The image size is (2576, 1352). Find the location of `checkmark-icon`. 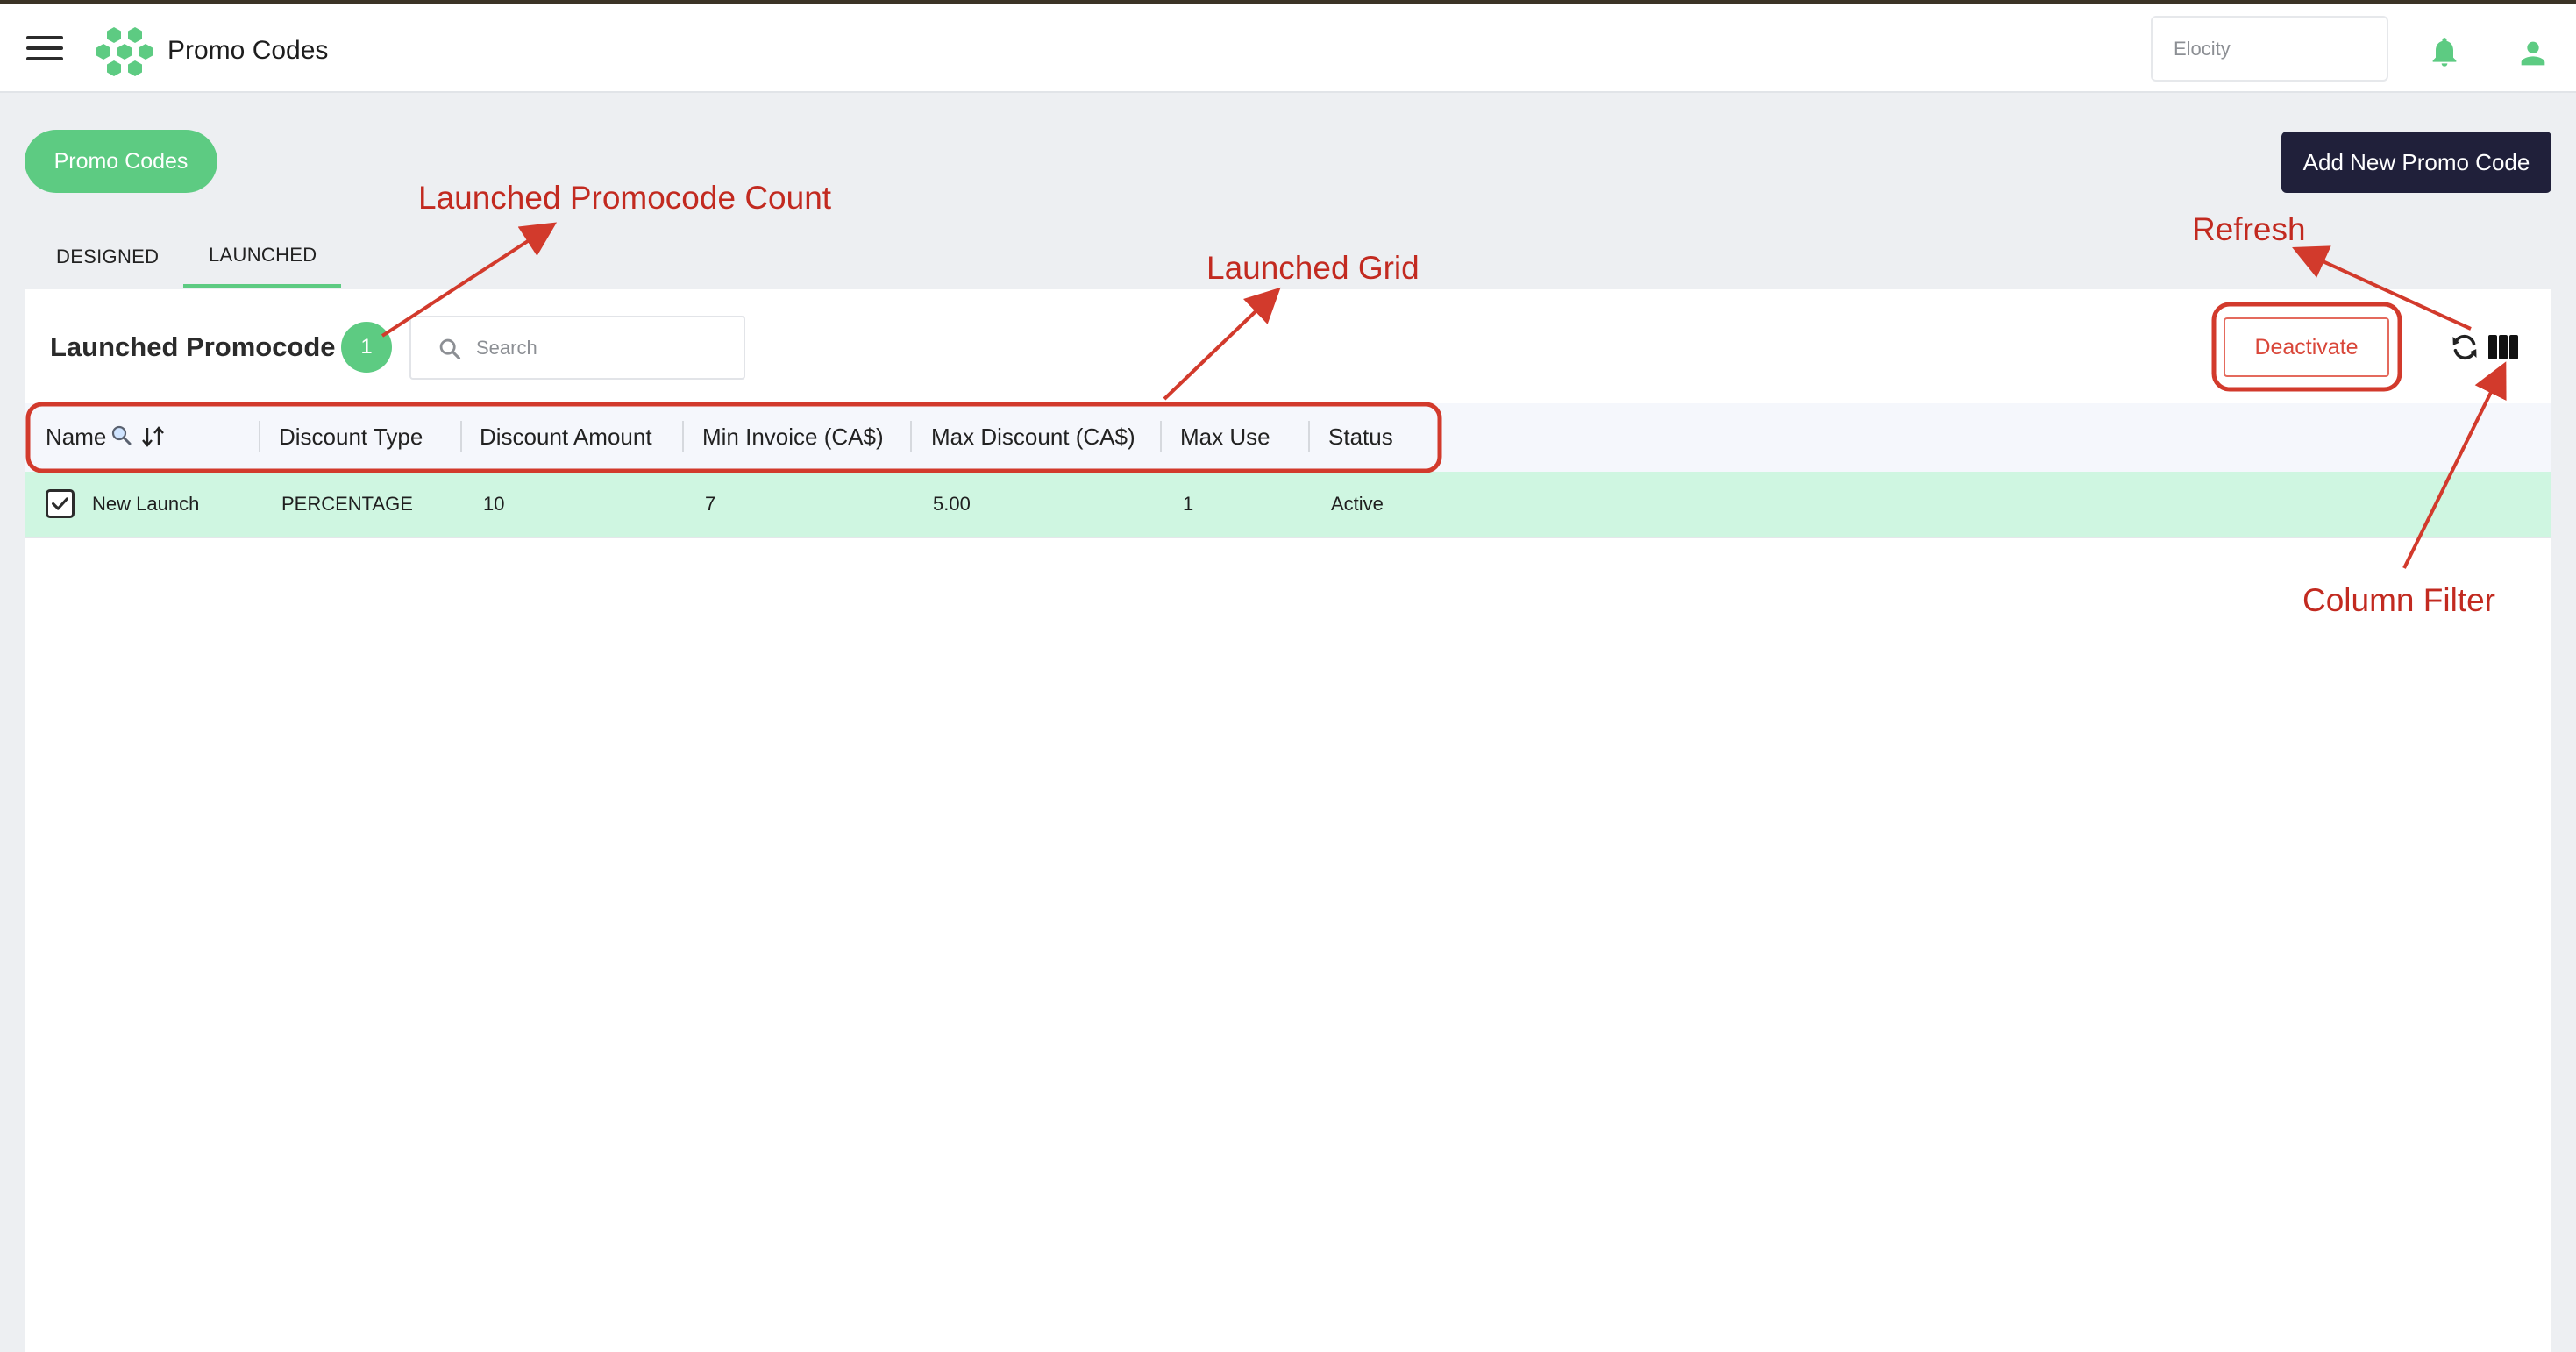

checkmark-icon is located at coordinates (60, 503).